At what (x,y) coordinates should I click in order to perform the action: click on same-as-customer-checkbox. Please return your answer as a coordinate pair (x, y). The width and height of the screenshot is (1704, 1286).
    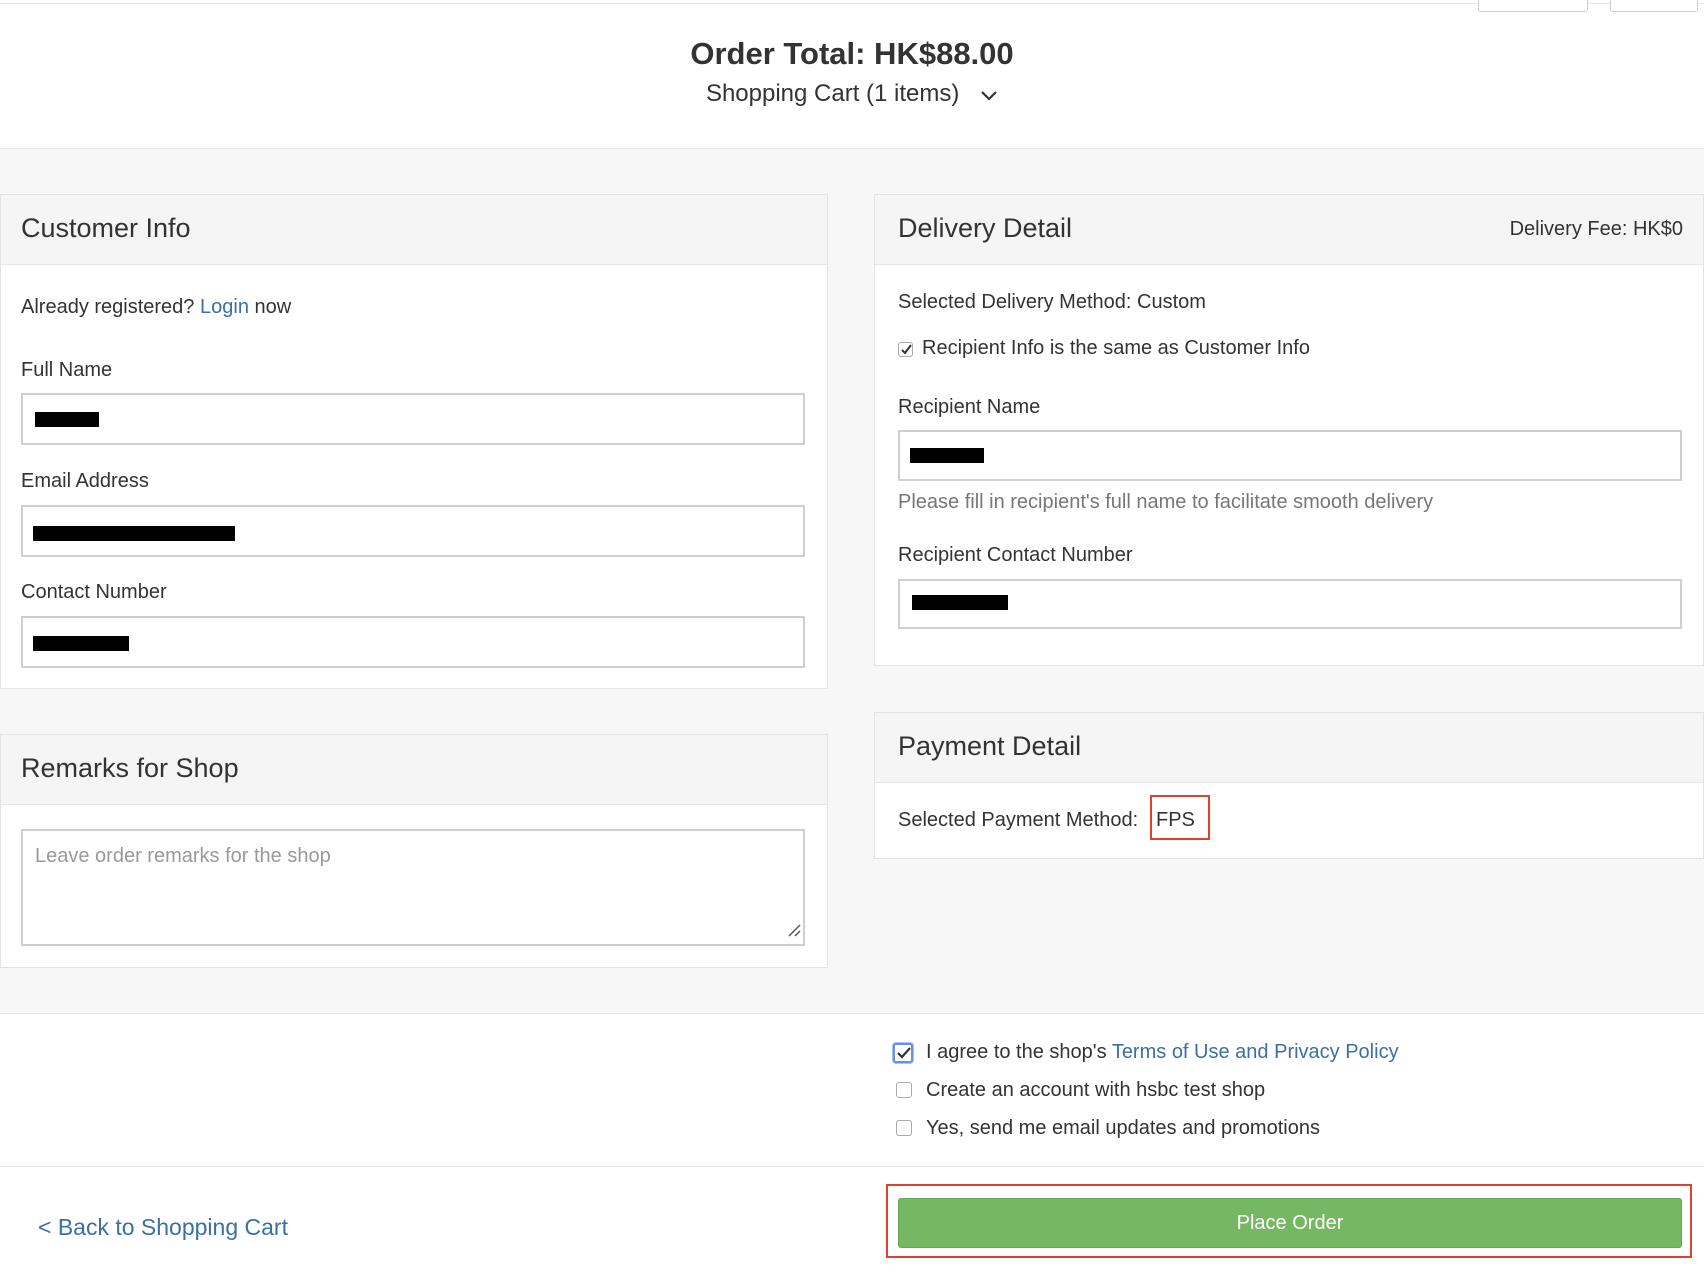
    Looking at the image, I should click on (905, 349).